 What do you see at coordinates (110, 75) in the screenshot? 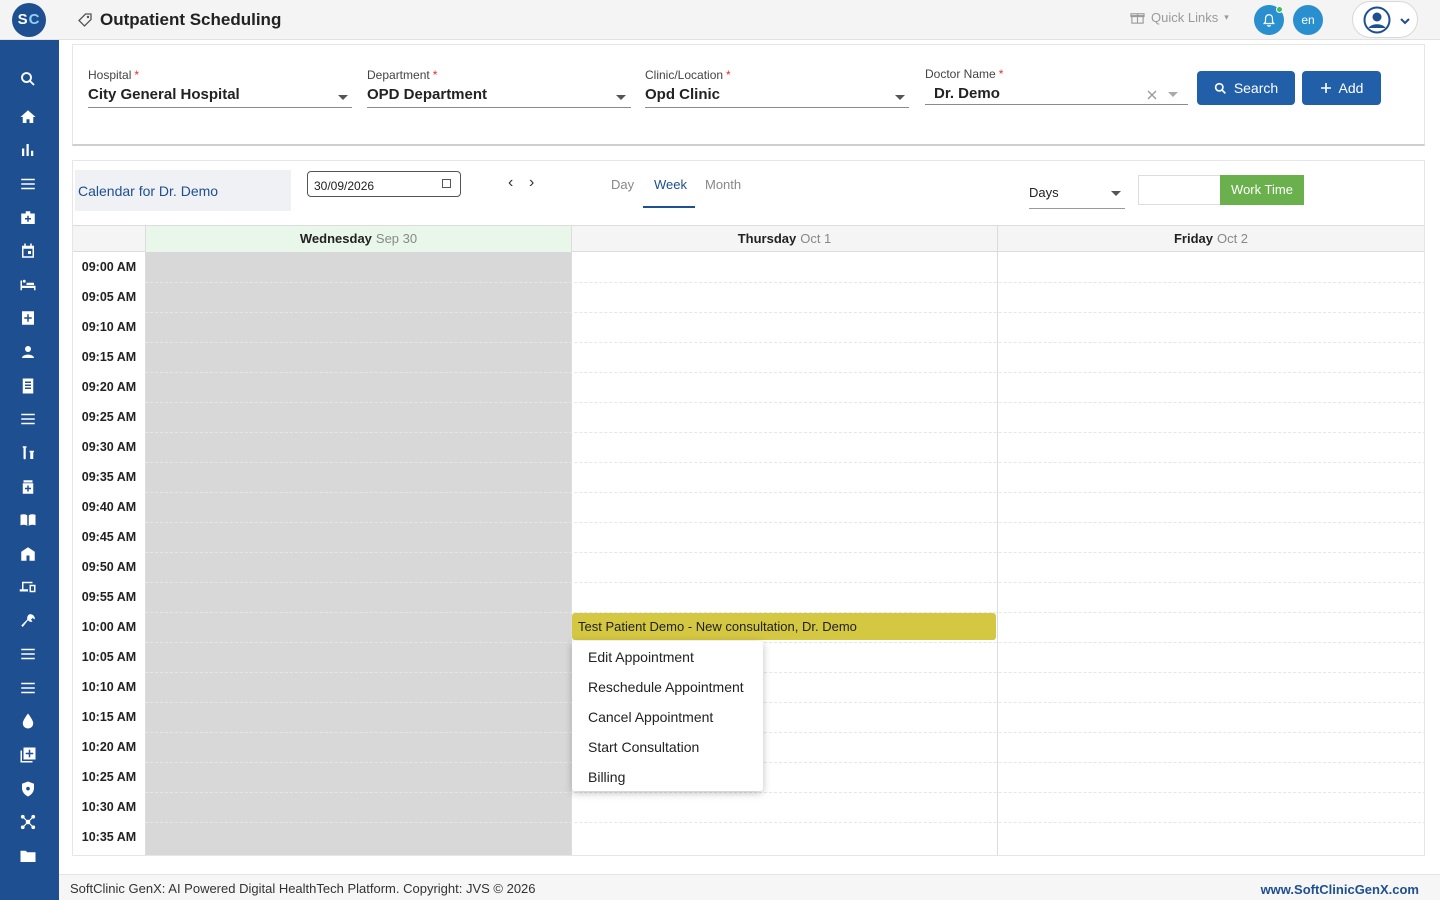
I see `hospital-label: Hospital` at bounding box center [110, 75].